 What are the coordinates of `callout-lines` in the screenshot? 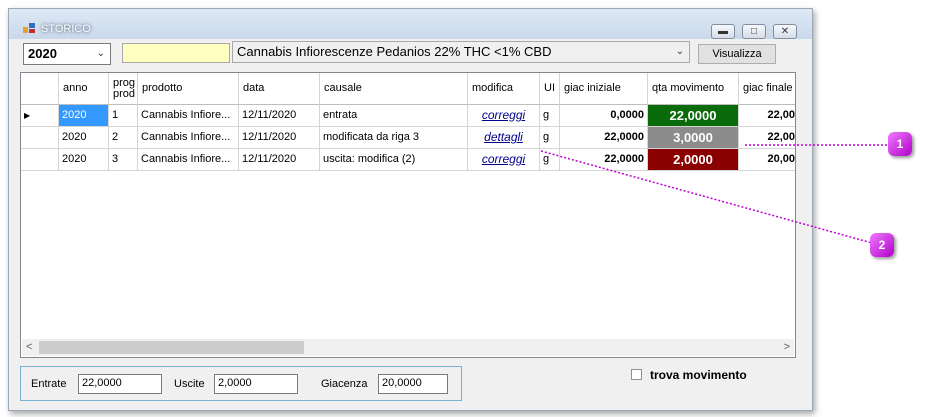 It's located at (714, 194).